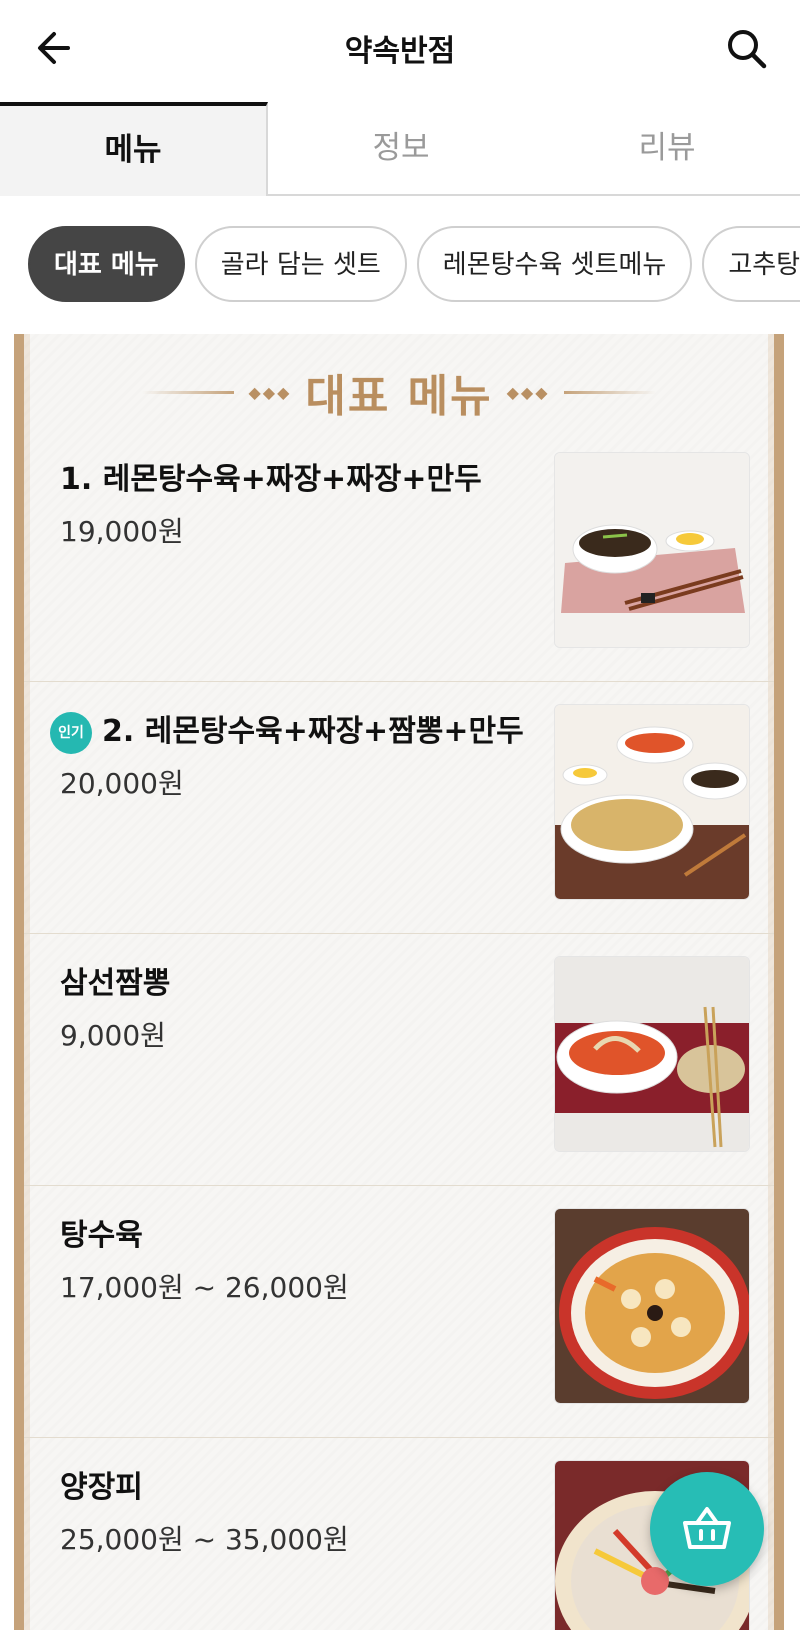 Image resolution: width=800 pixels, height=1630 pixels. What do you see at coordinates (204, 1539) in the screenshot?
I see `menu-item-price: 25,000원 ~ 35,000원` at bounding box center [204, 1539].